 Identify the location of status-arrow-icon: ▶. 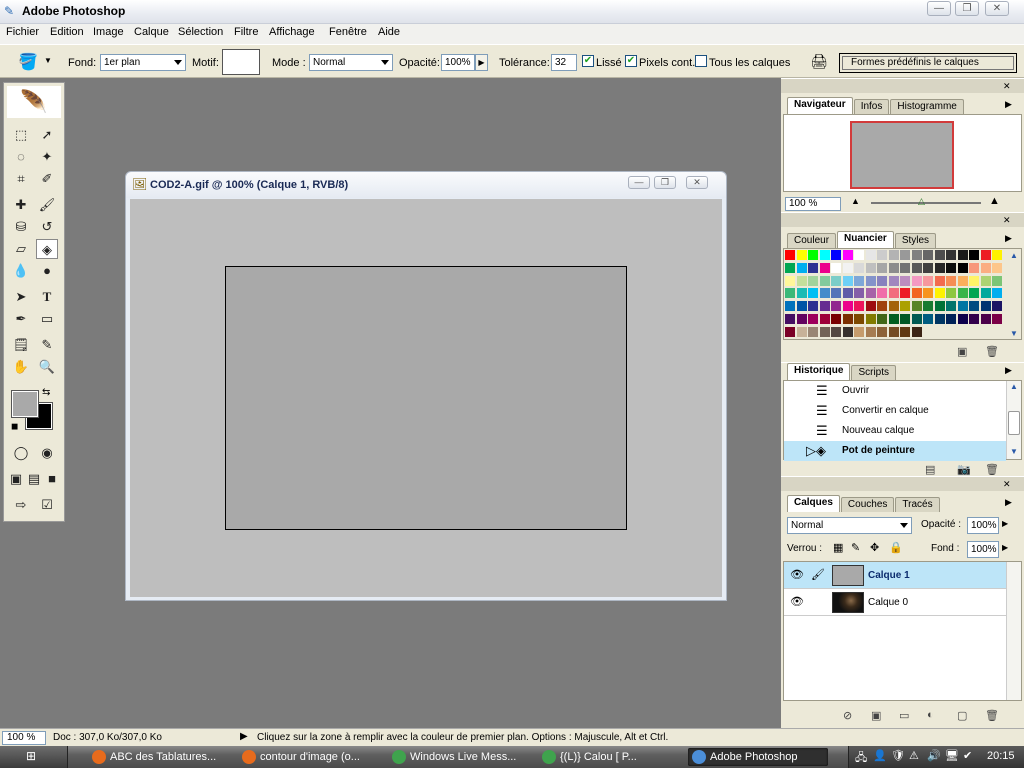
(244, 736).